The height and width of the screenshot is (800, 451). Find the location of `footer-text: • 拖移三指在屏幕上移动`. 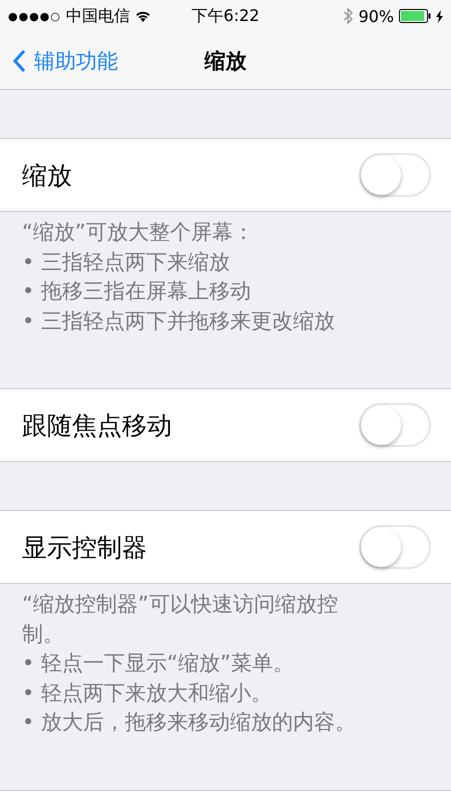

footer-text: • 拖移三指在屏幕上移动 is located at coordinates (137, 291).